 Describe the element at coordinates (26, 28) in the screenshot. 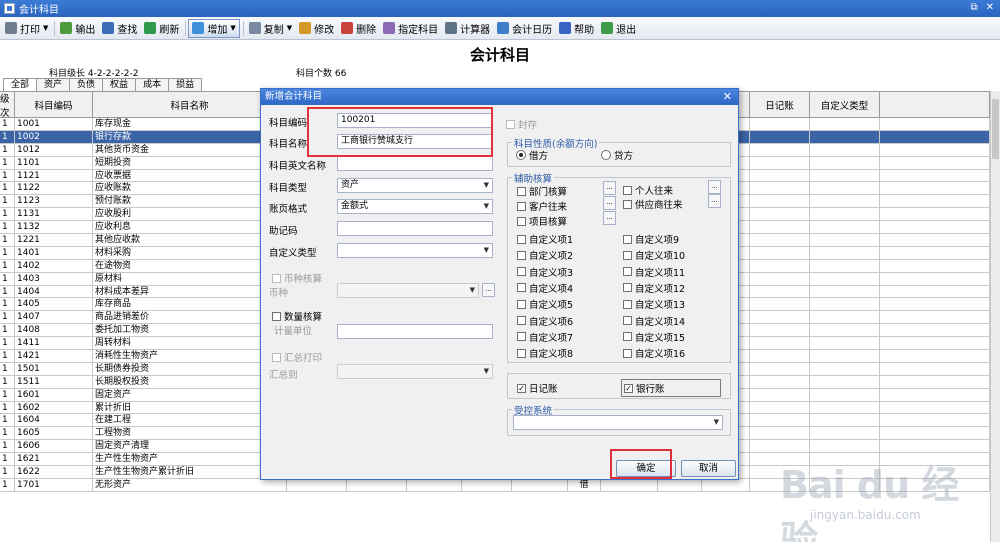

I see `toolbar-button-0: 打印 ▼` at that location.